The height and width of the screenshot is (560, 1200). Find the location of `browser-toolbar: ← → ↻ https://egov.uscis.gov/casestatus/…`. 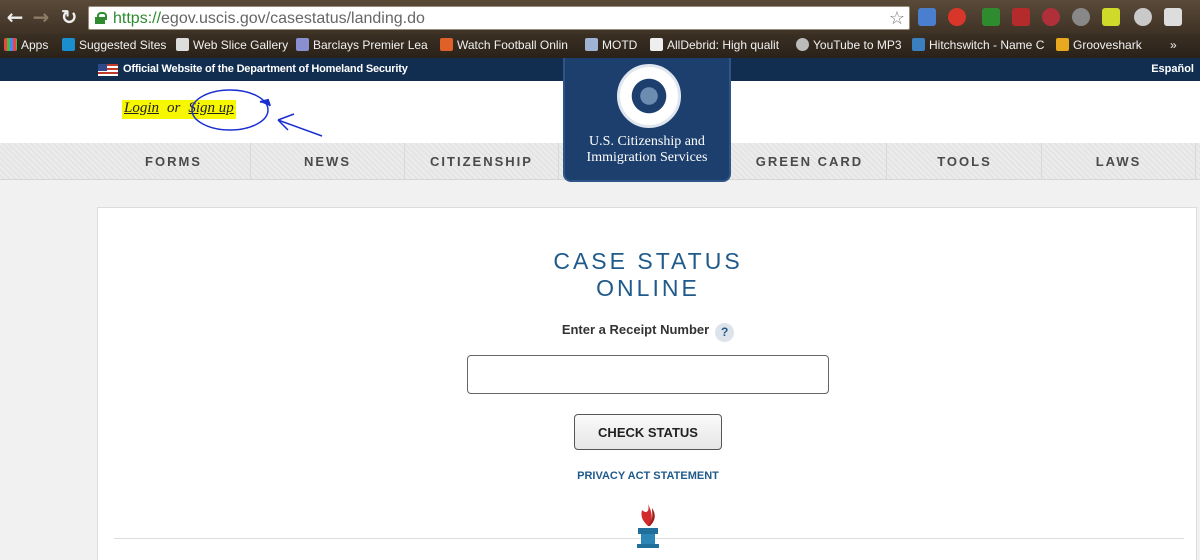

browser-toolbar: ← → ↻ https://egov.uscis.gov/casestatus/… is located at coordinates (600, 17).